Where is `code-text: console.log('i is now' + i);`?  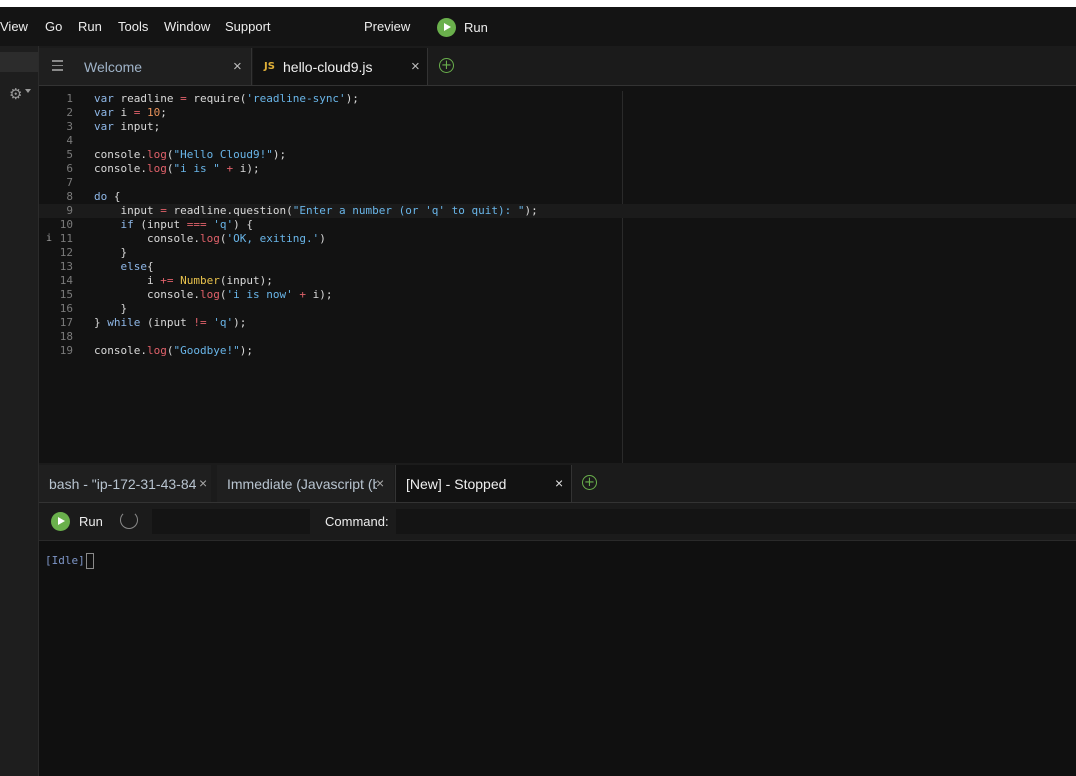
code-text: console.log('i is now' + i); is located at coordinates (213, 294).